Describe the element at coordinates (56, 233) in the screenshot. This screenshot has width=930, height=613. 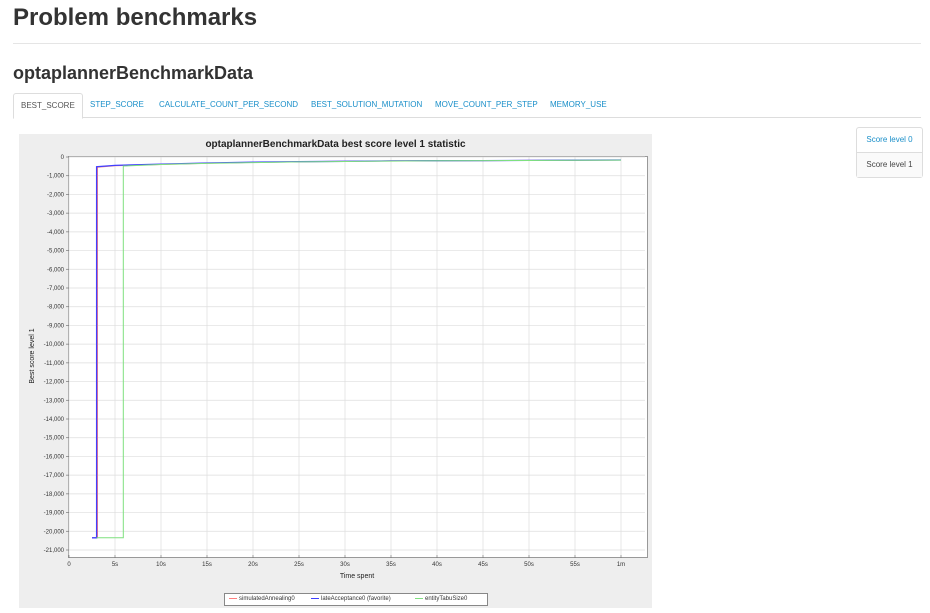
I see `y-tick-label: -4,000` at that location.